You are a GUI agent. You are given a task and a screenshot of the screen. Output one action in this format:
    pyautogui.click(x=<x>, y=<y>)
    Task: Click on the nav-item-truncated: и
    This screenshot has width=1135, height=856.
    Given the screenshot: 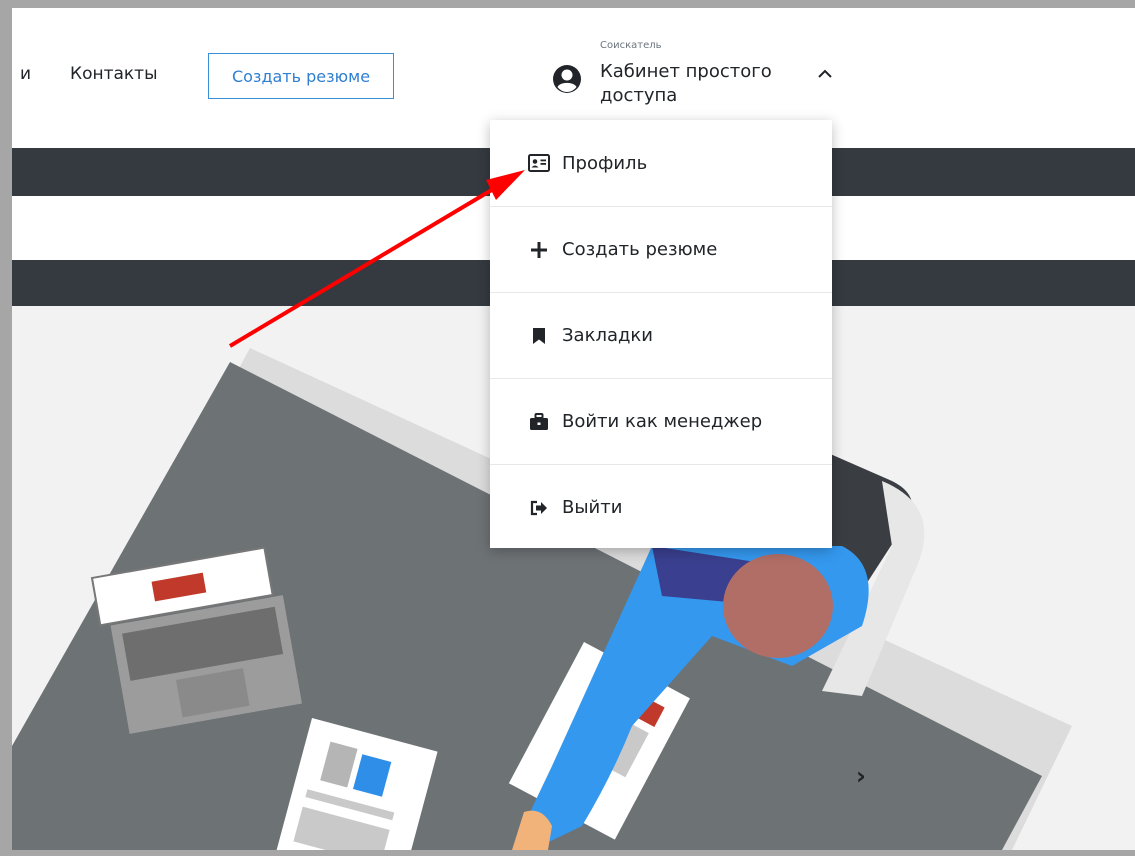 What is the action you would take?
    pyautogui.click(x=25, y=74)
    